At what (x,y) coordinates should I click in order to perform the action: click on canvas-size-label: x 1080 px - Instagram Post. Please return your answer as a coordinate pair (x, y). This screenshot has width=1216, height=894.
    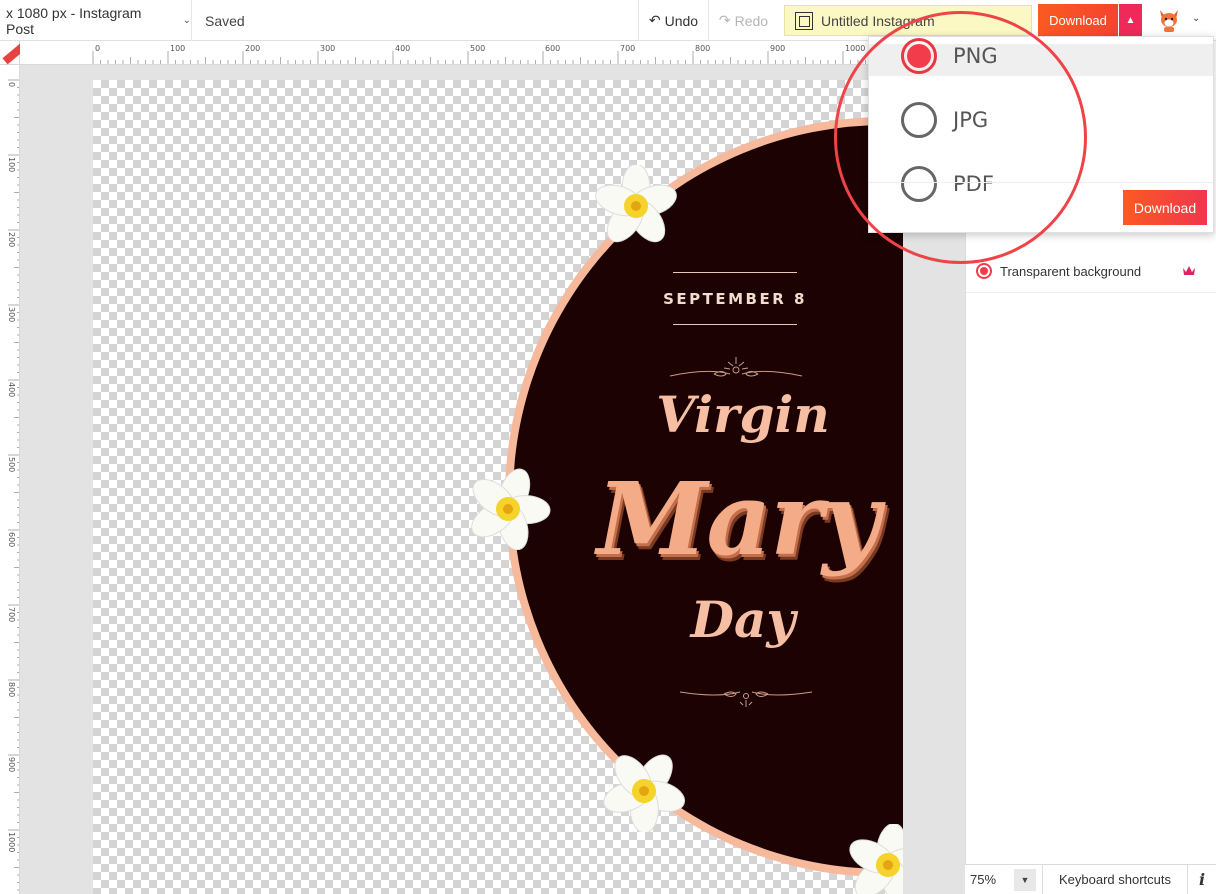
    Looking at the image, I should click on (74, 20).